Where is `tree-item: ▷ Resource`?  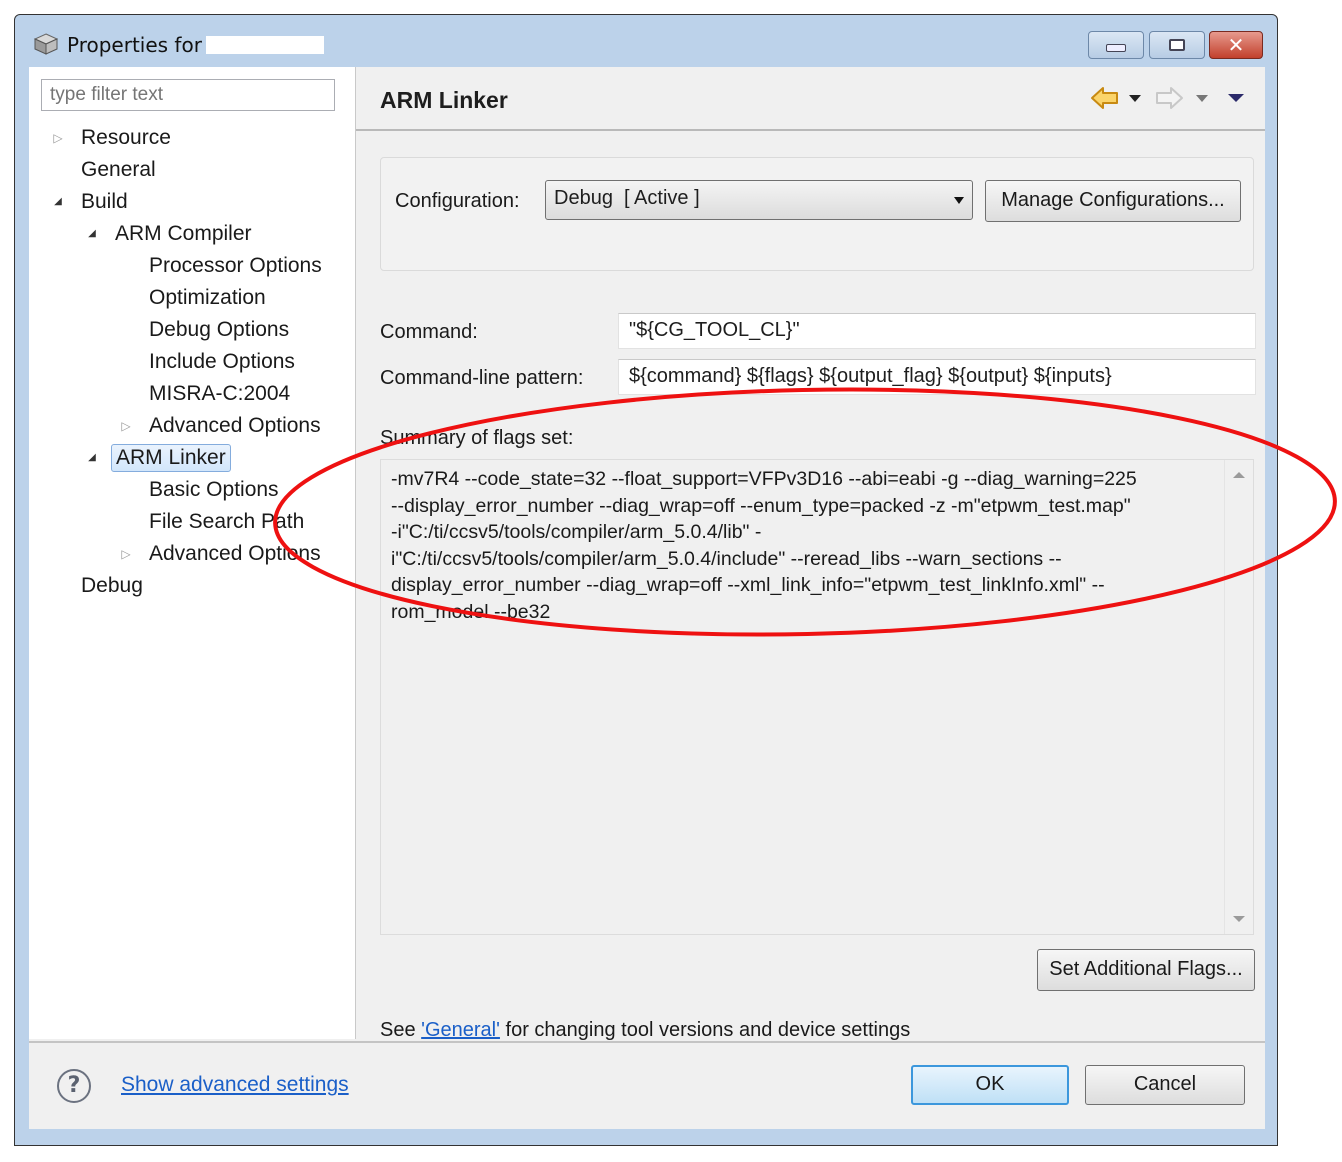 tree-item: ▷ Resource is located at coordinates (192, 138).